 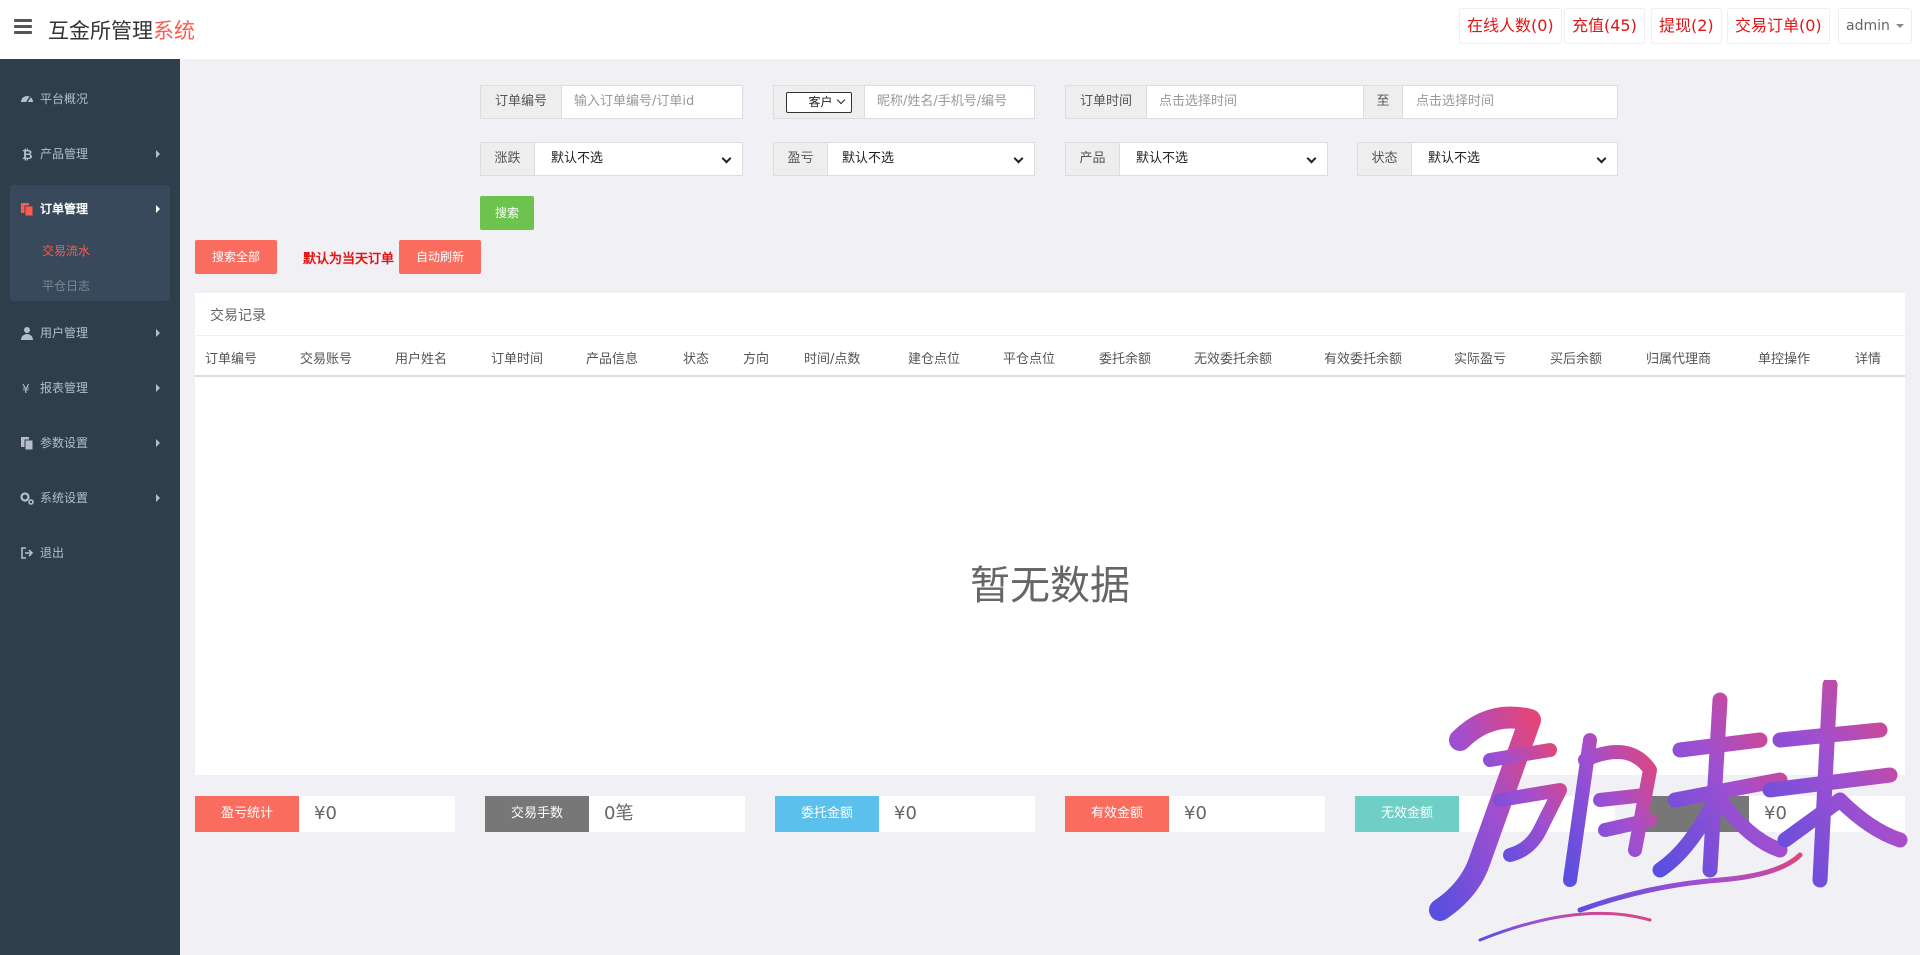 I want to click on column-header: 单控操作, so click(x=1784, y=359).